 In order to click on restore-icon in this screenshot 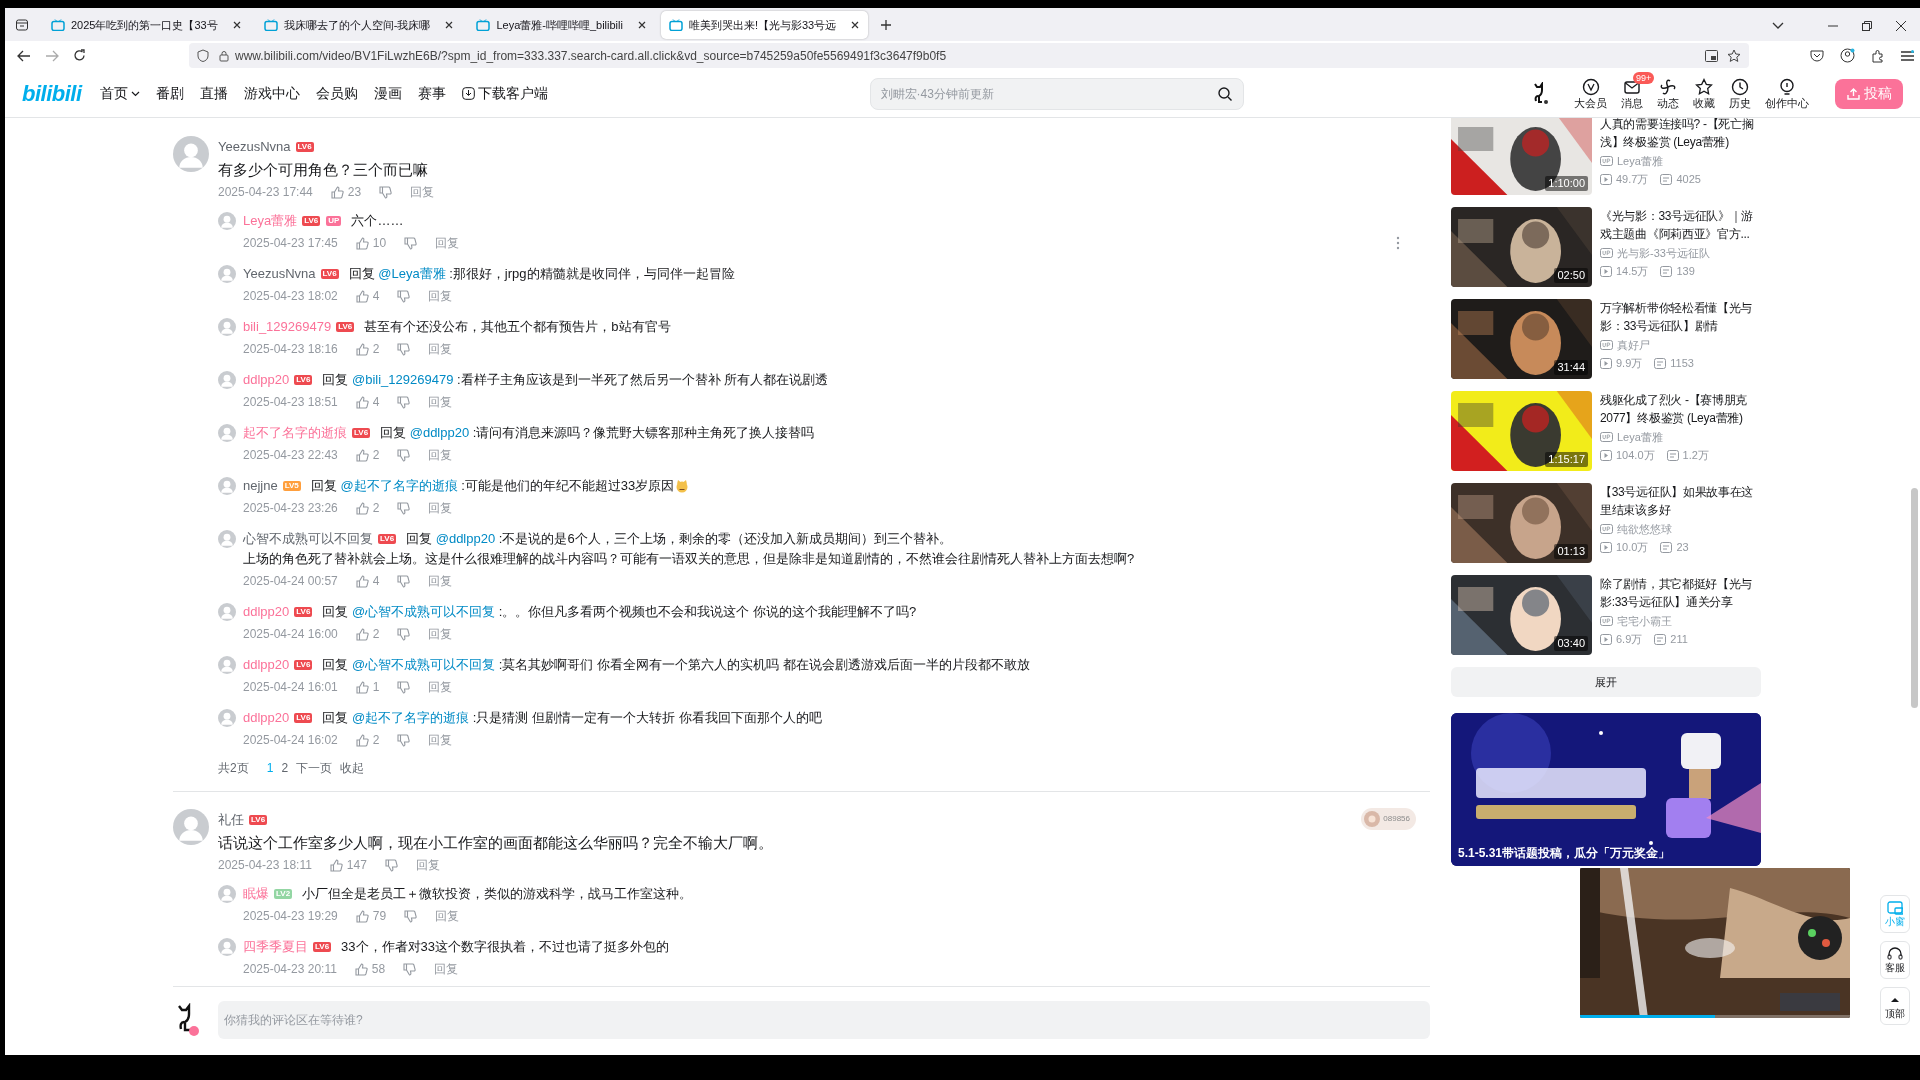, I will do `click(1867, 26)`.